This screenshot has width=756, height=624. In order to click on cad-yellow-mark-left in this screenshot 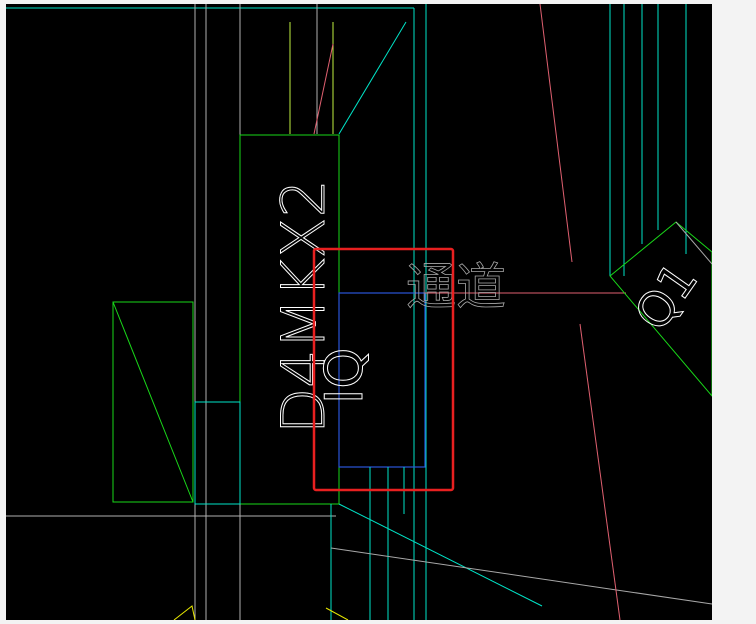, I will do `click(184, 612)`.